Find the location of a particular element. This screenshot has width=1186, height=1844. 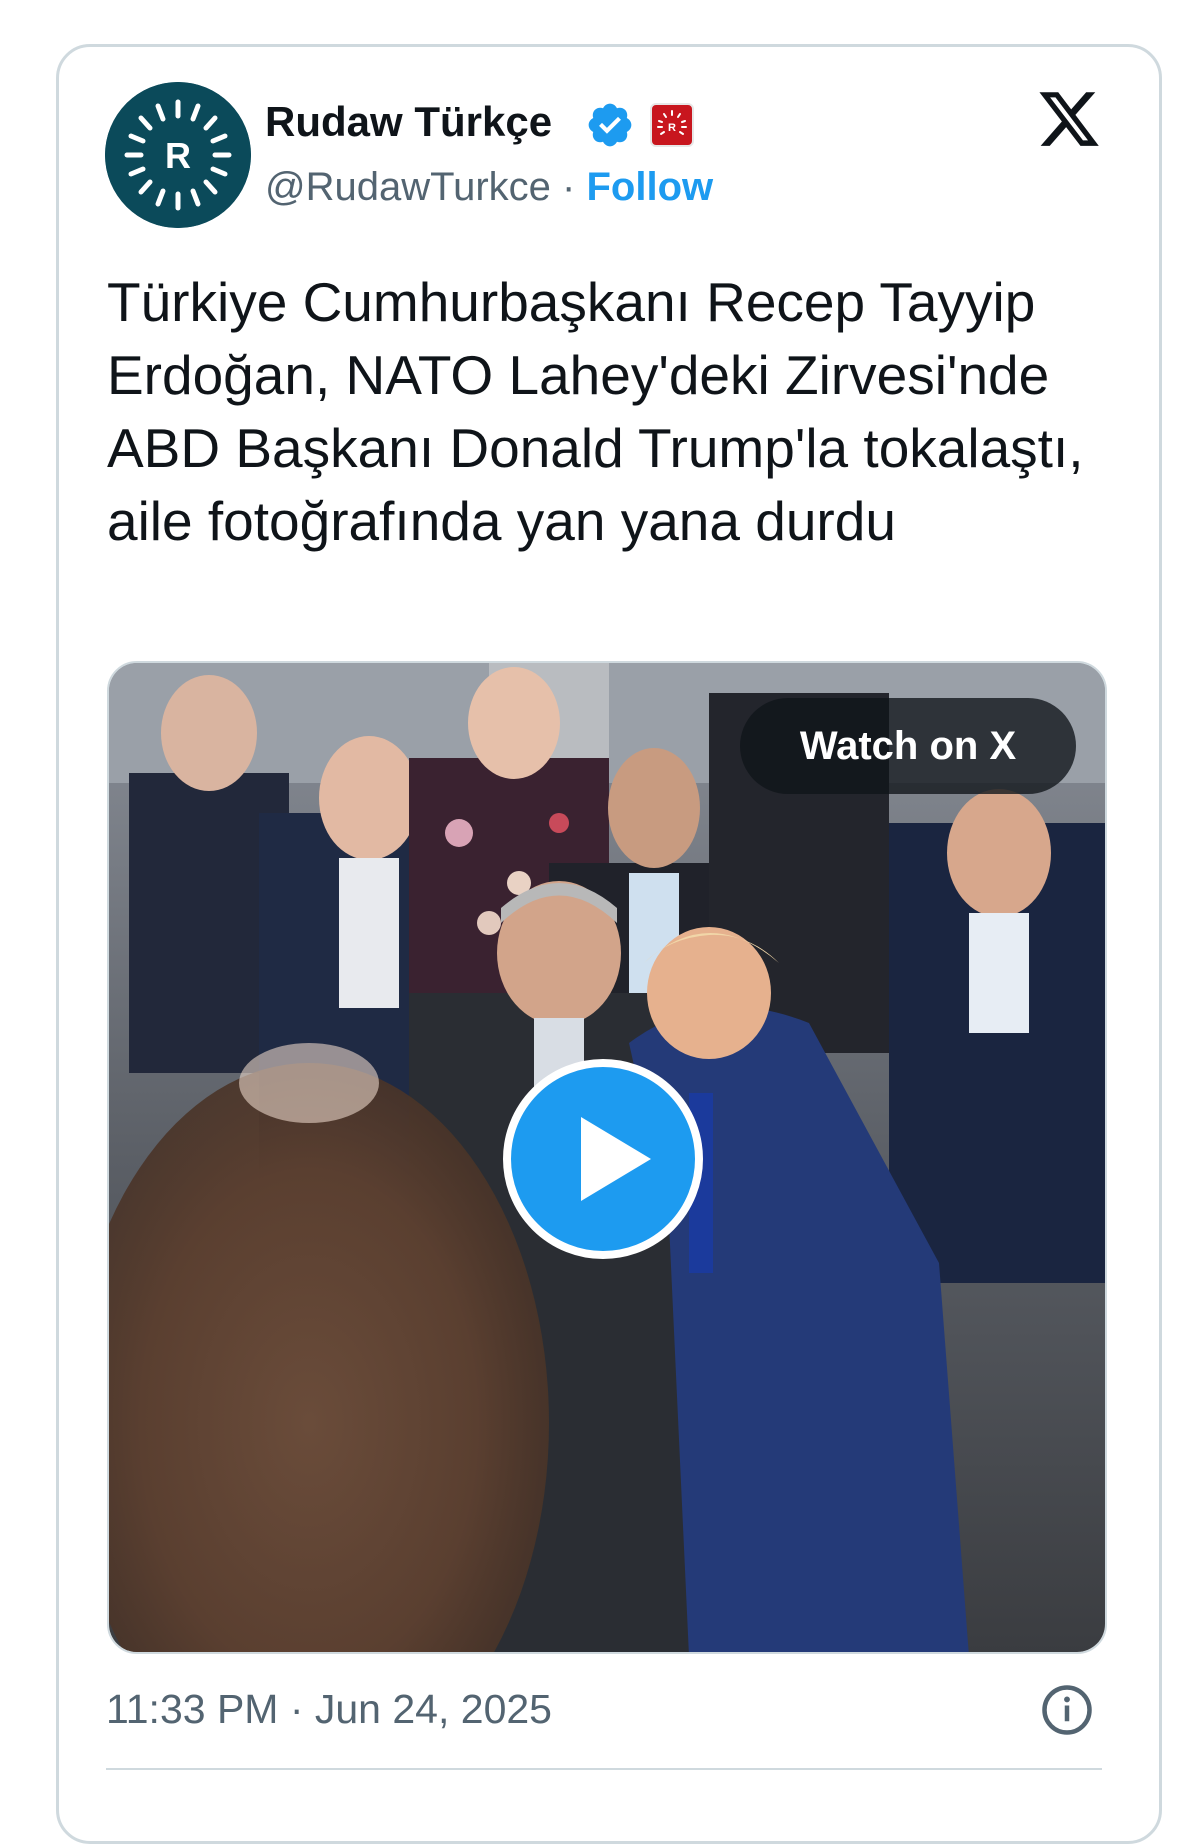

watch-on-x-button: Watch on X is located at coordinates (908, 746).